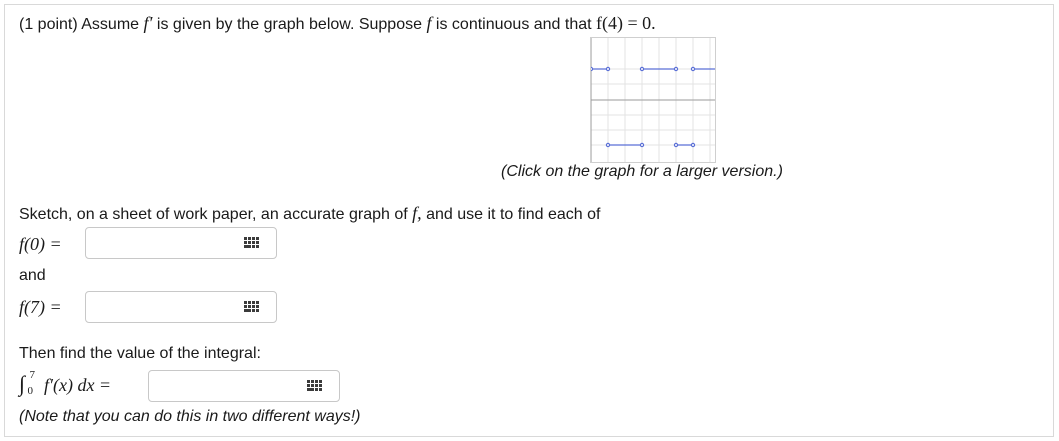  Describe the element at coordinates (79, 24) in the screenshot. I see `intro-prefix: (1 point) Assume` at that location.